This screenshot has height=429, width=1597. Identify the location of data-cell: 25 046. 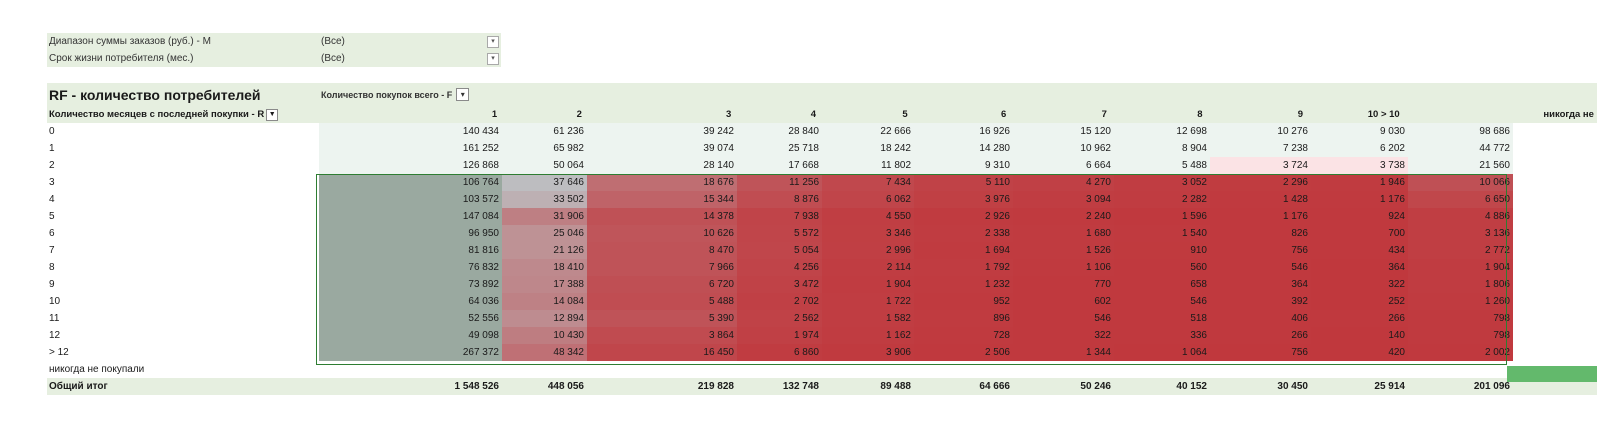
(544, 233).